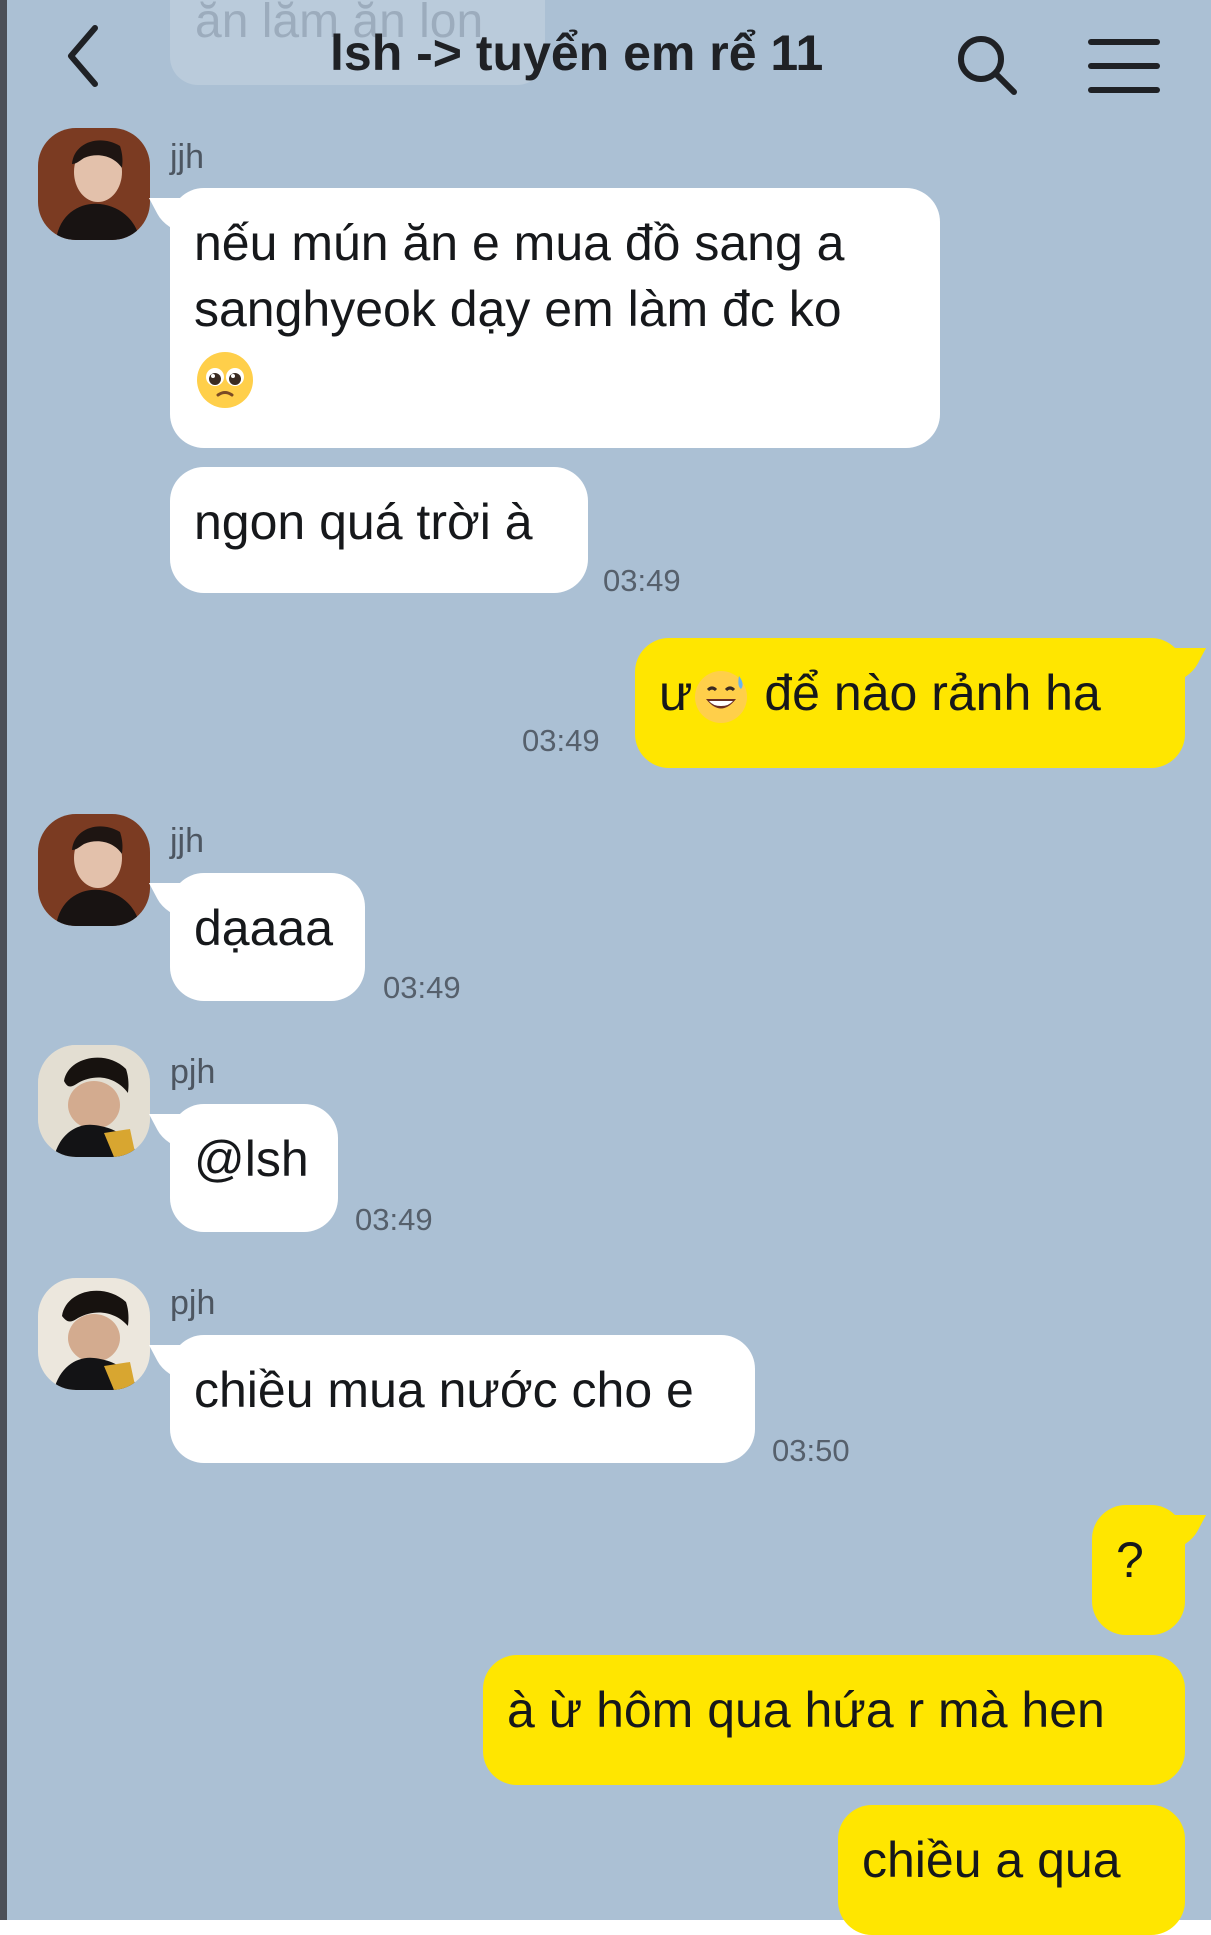 The width and height of the screenshot is (1211, 1935). Describe the element at coordinates (811, 1450) in the screenshot. I see `message-time: 03:50` at that location.